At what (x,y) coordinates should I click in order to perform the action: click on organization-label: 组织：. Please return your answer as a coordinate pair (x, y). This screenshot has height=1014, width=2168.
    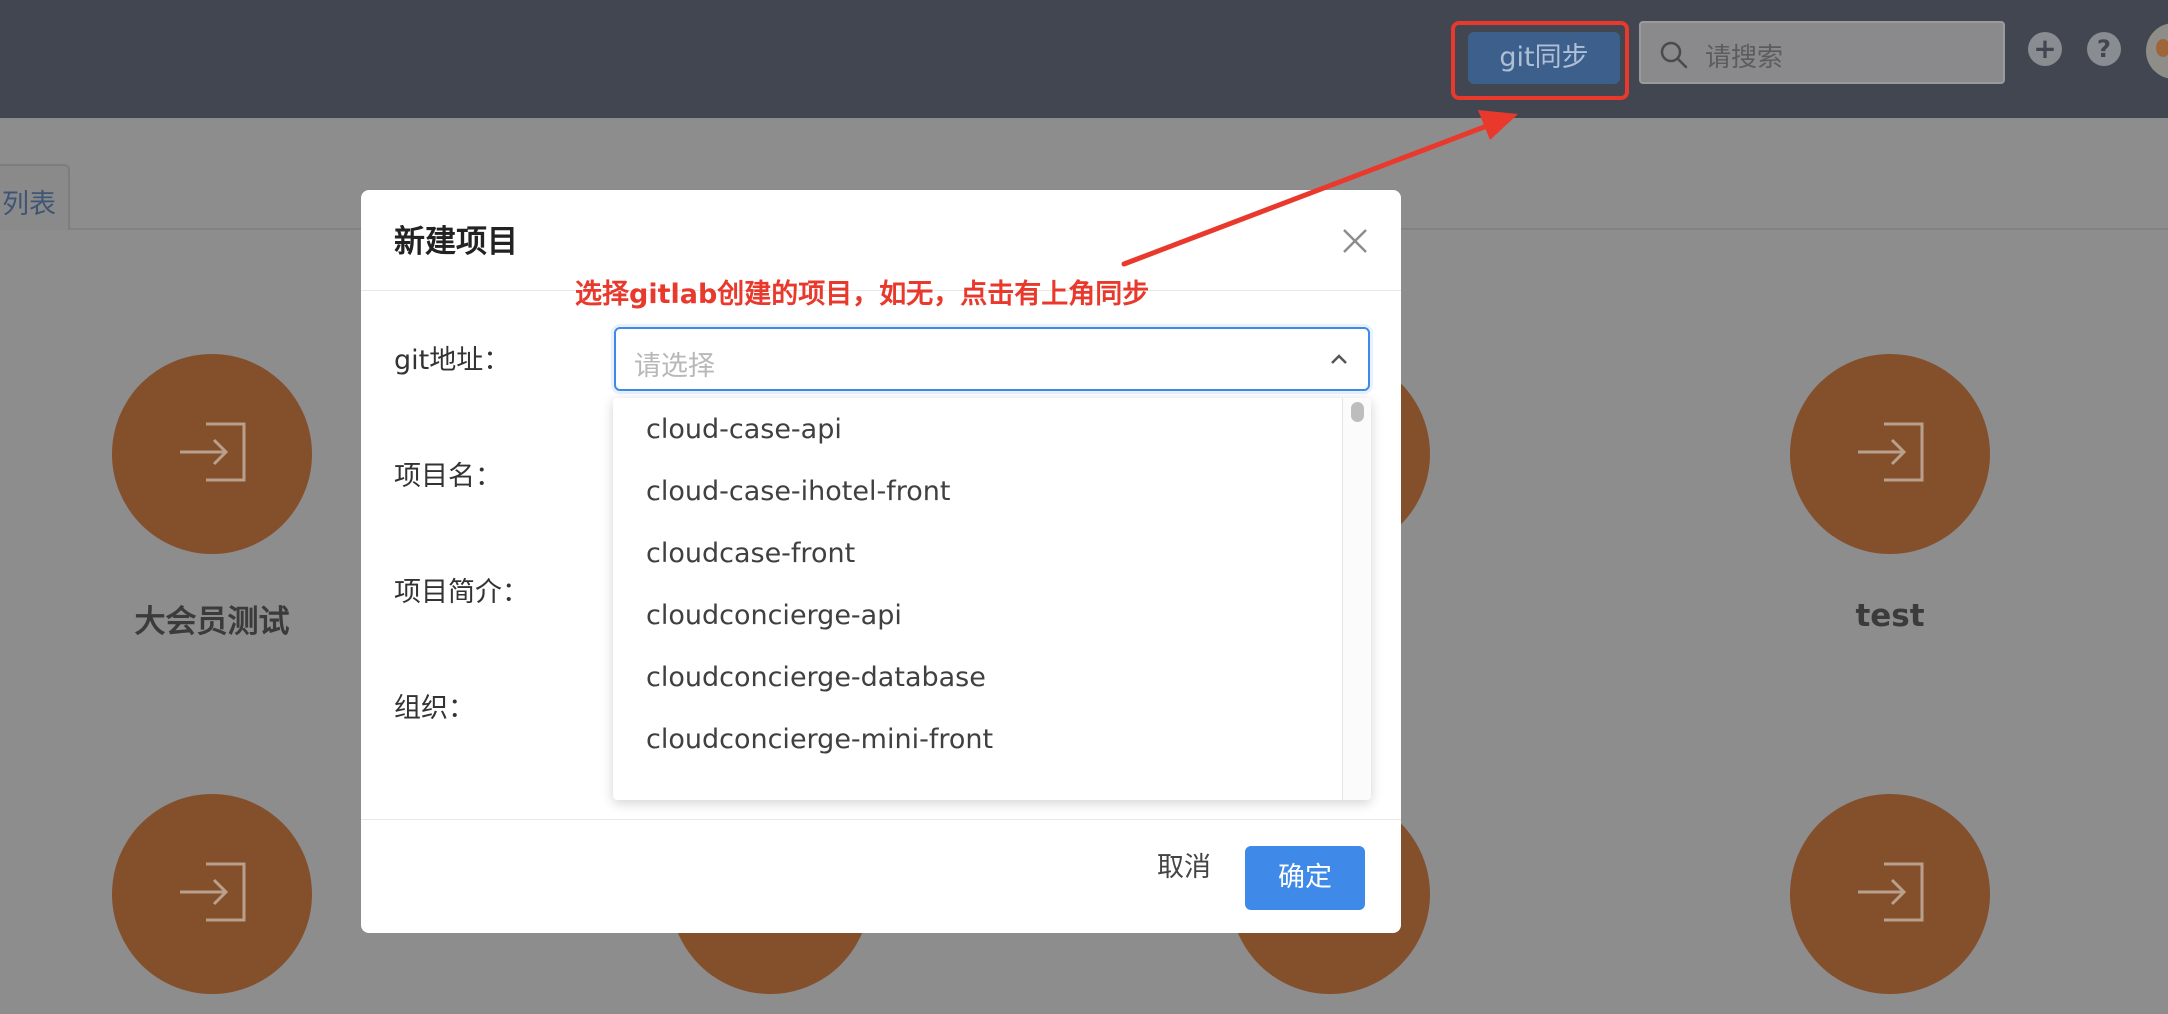
    Looking at the image, I should click on (434, 708).